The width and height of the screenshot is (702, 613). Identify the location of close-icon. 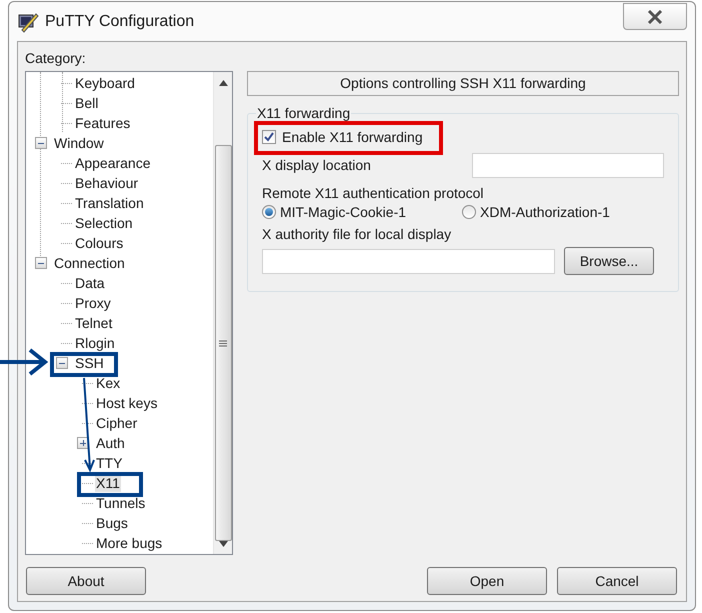
(655, 17).